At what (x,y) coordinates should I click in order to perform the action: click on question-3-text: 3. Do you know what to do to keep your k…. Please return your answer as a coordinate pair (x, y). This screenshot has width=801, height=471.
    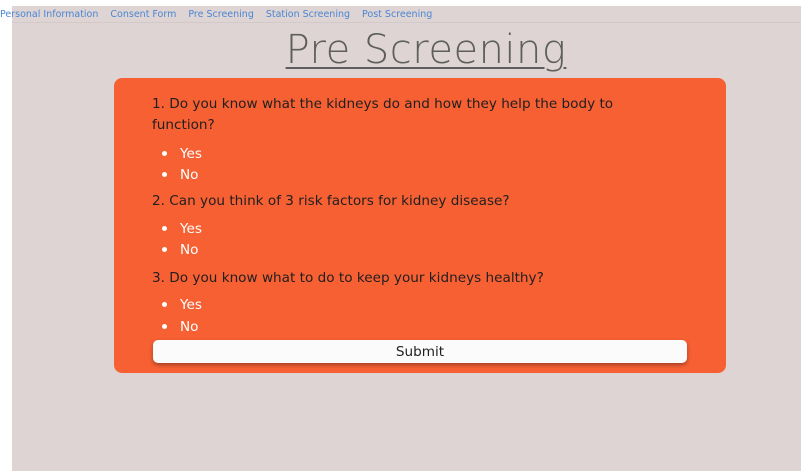
    Looking at the image, I should click on (348, 278).